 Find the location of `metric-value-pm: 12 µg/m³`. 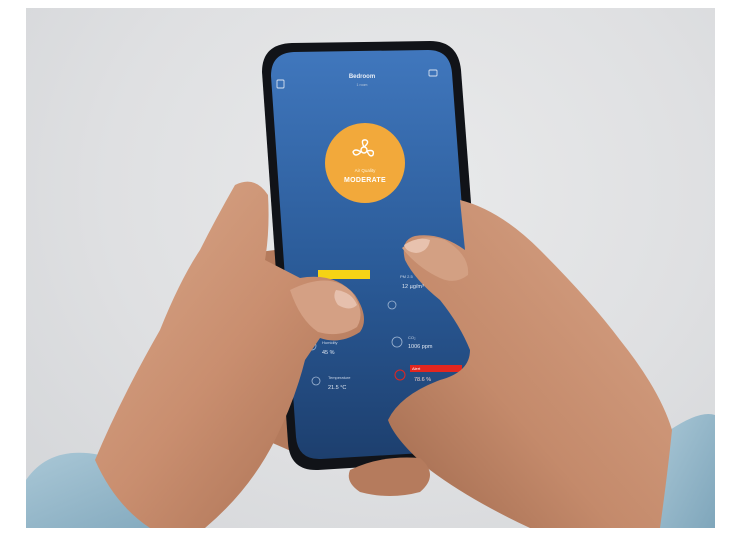

metric-value-pm: 12 µg/m³ is located at coordinates (413, 287).